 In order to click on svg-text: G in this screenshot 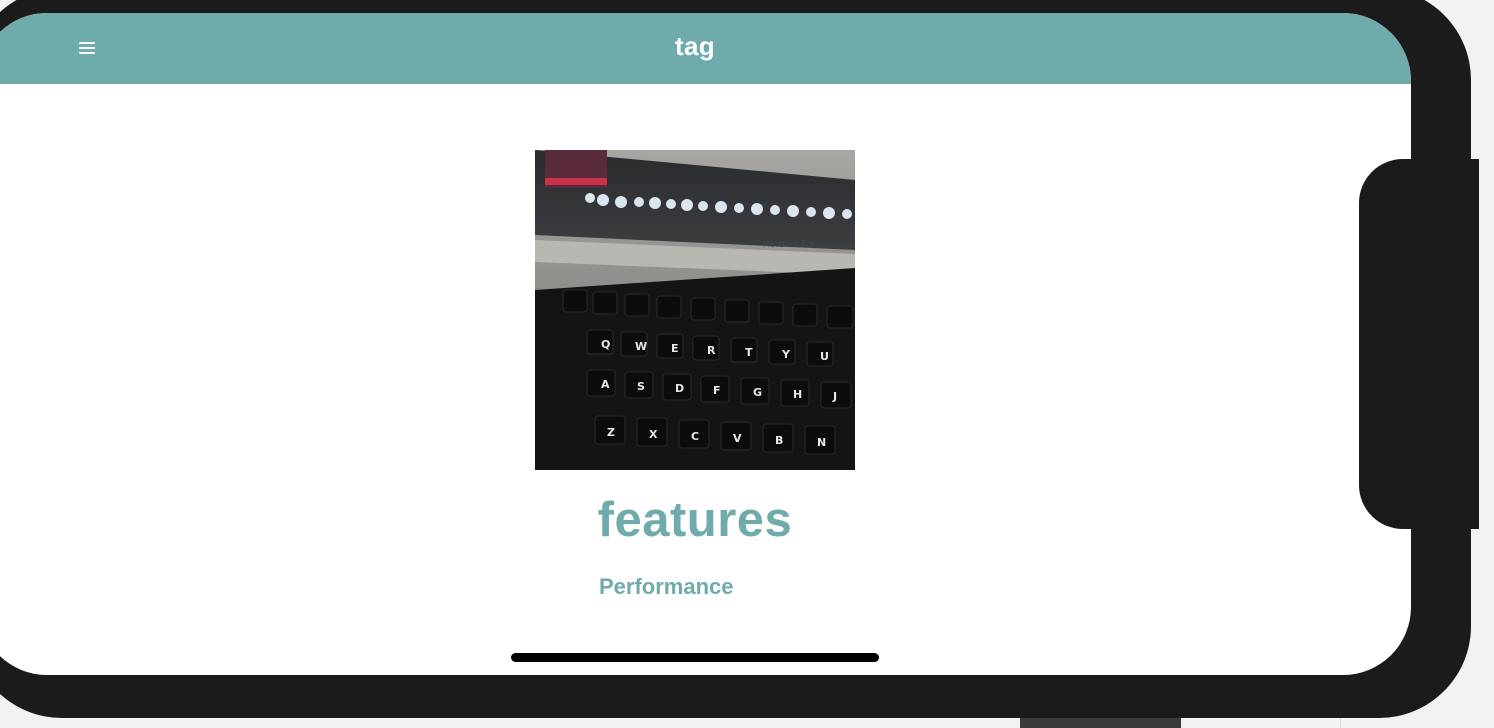, I will do `click(757, 392)`.